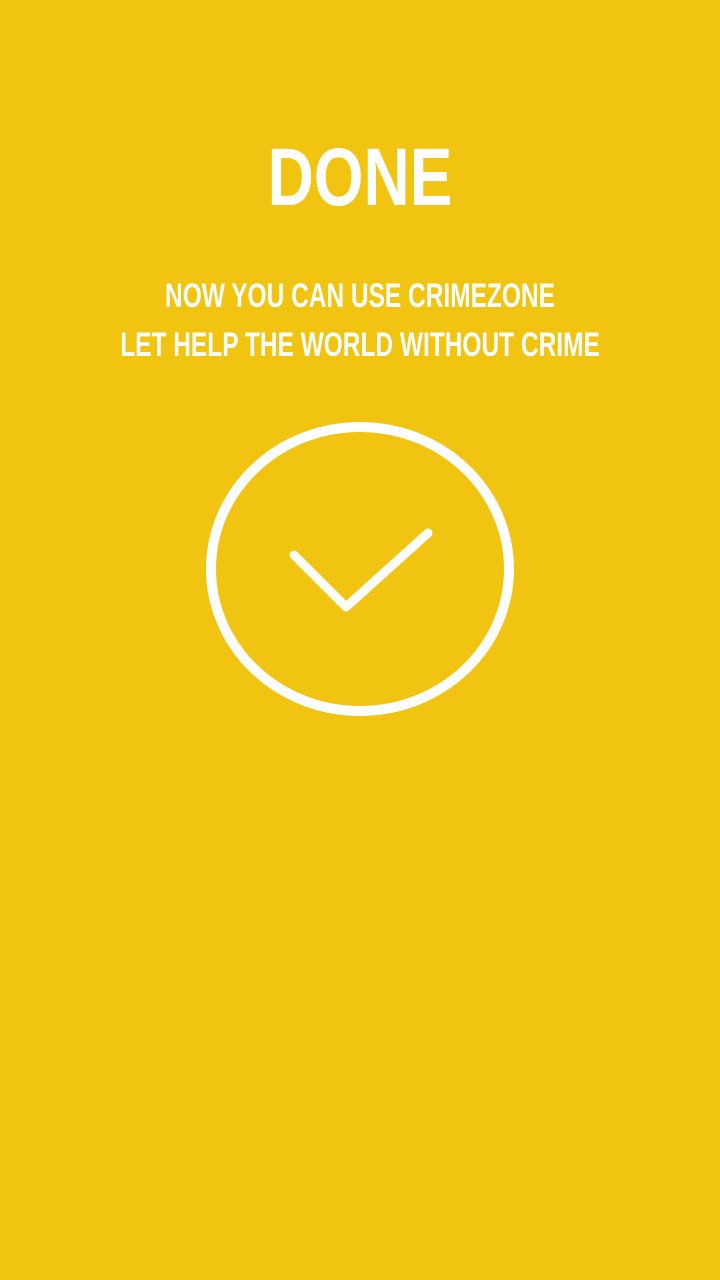 The image size is (720, 1280). I want to click on check-mark-icon, so click(361, 570).